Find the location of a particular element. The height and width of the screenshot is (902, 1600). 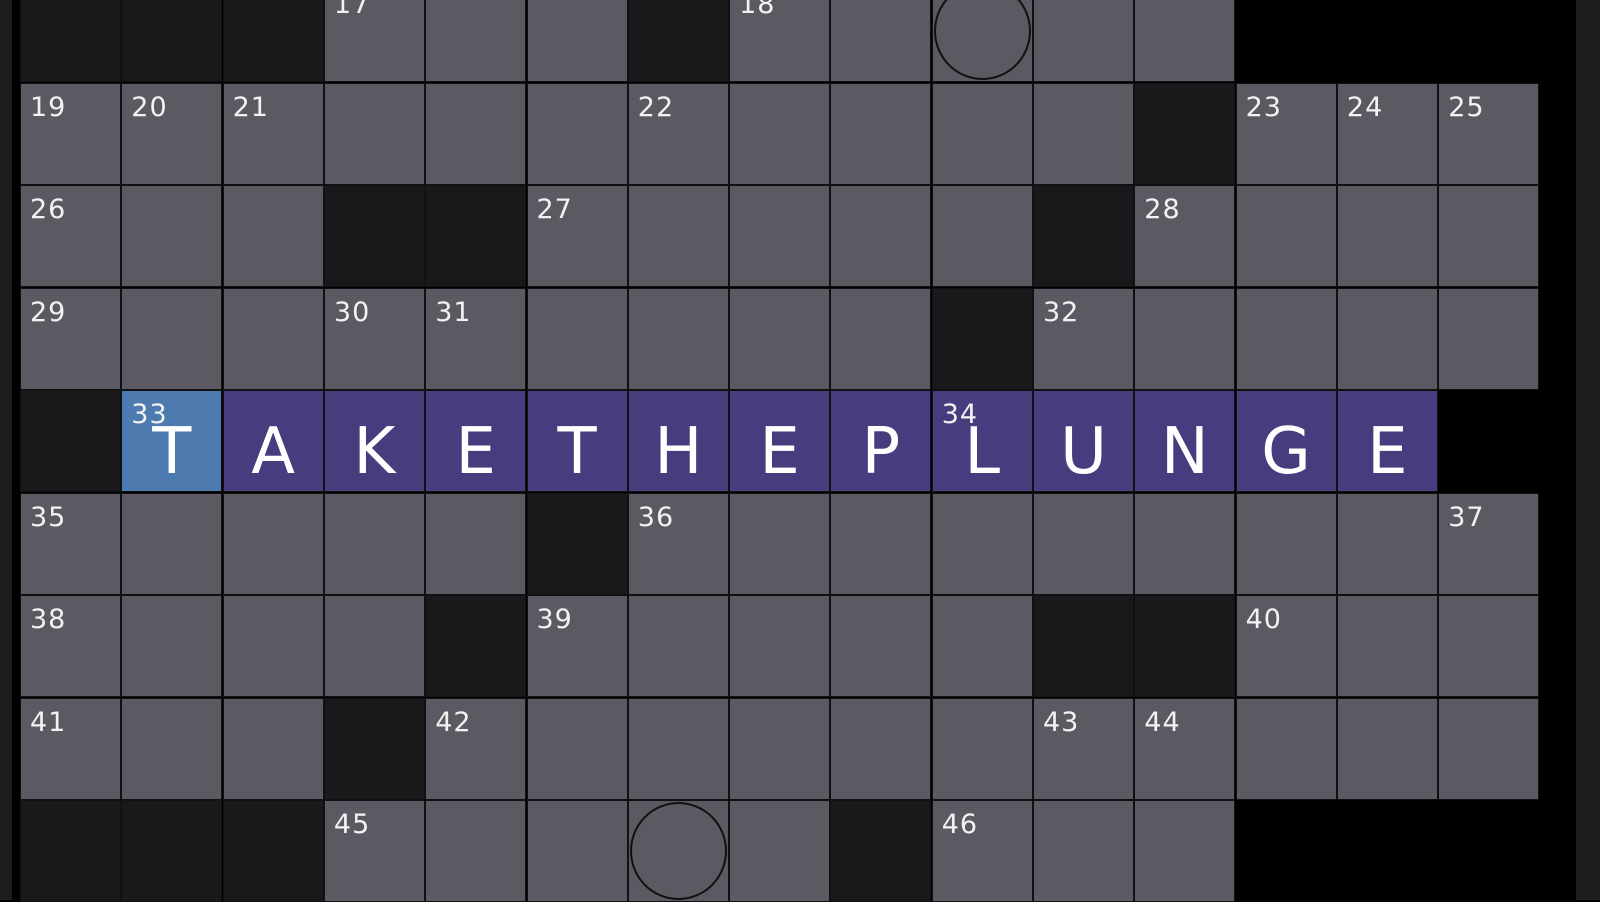

grid-cell: 38 is located at coordinates (70, 646).